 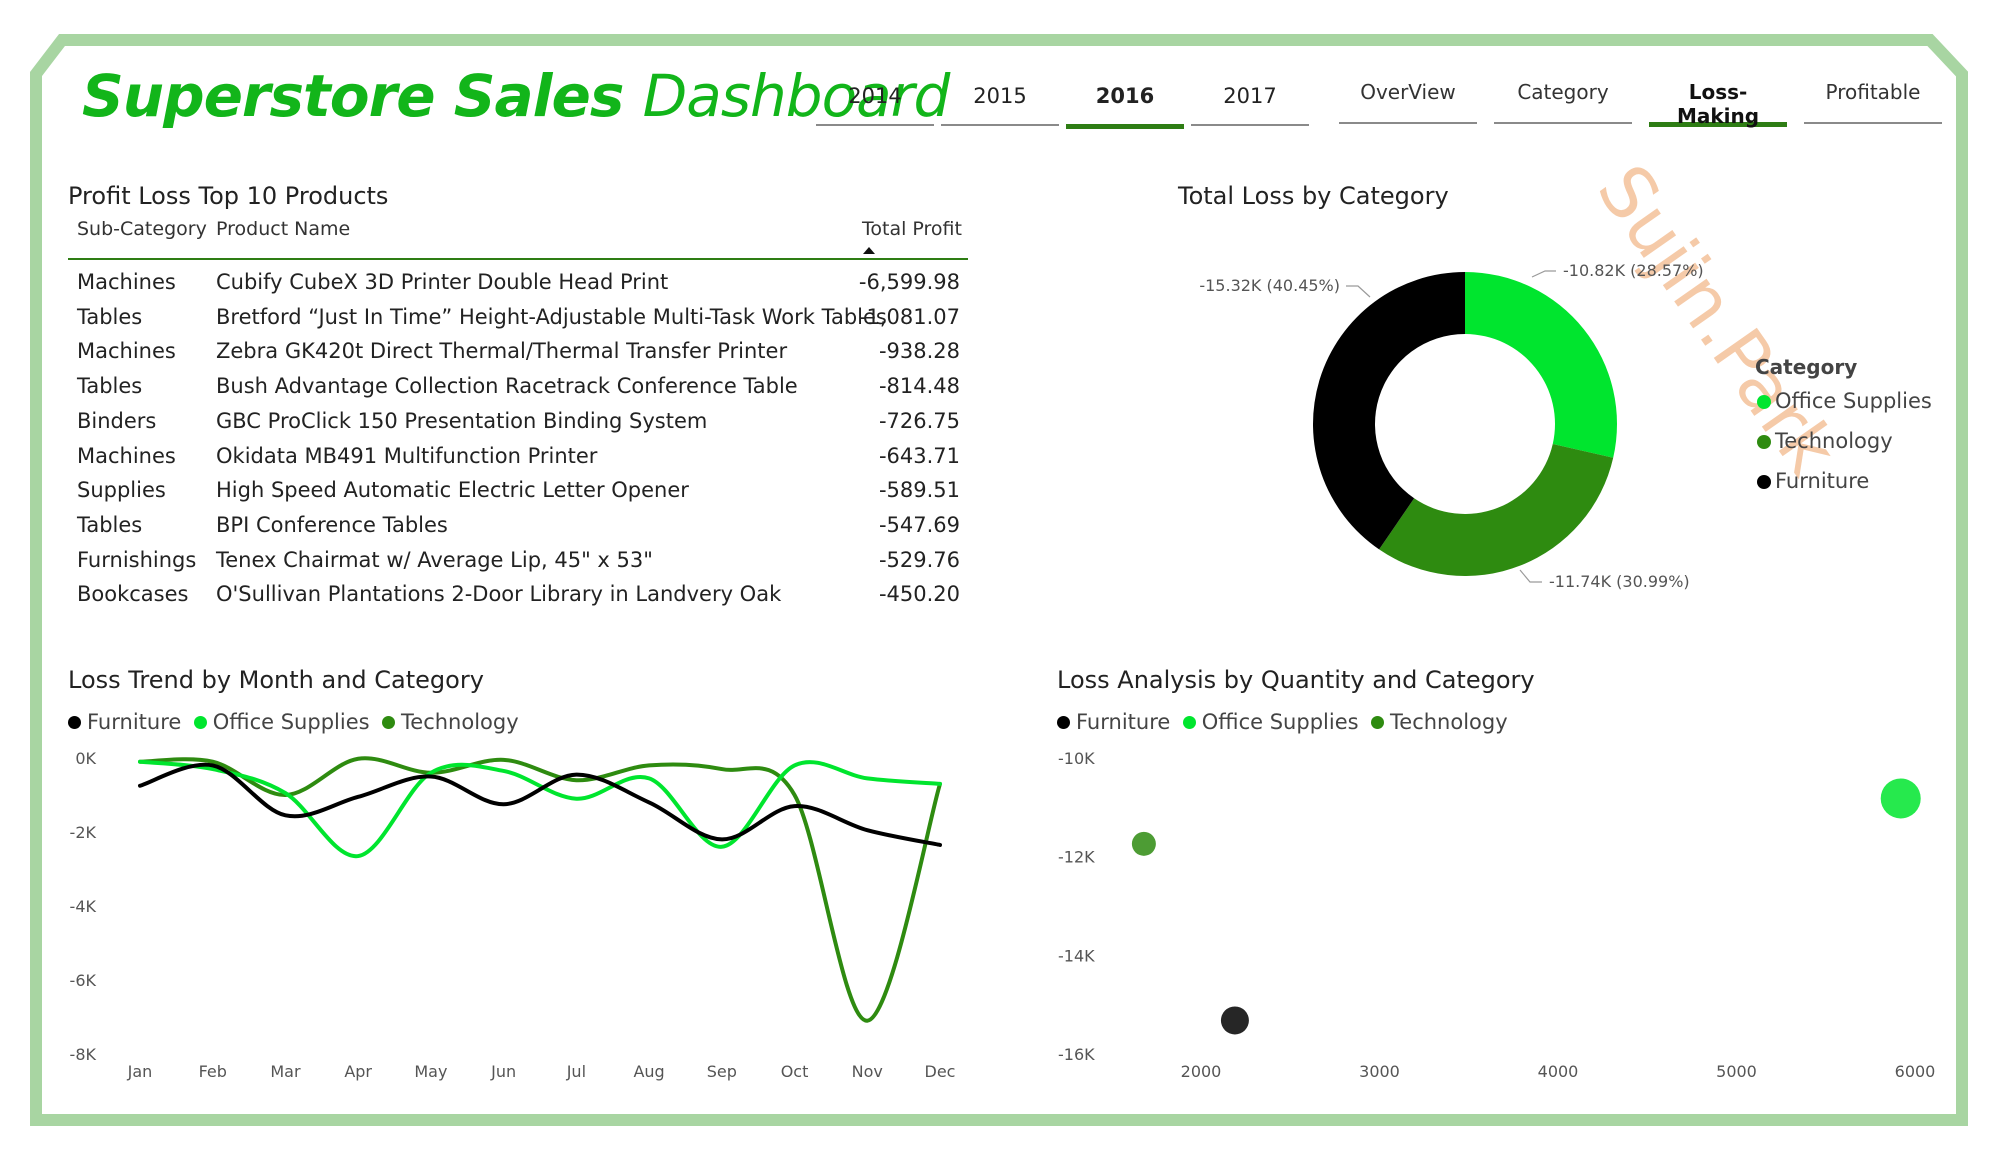 I want to click on donut-legend-label: Technology, so click(x=1833, y=441).